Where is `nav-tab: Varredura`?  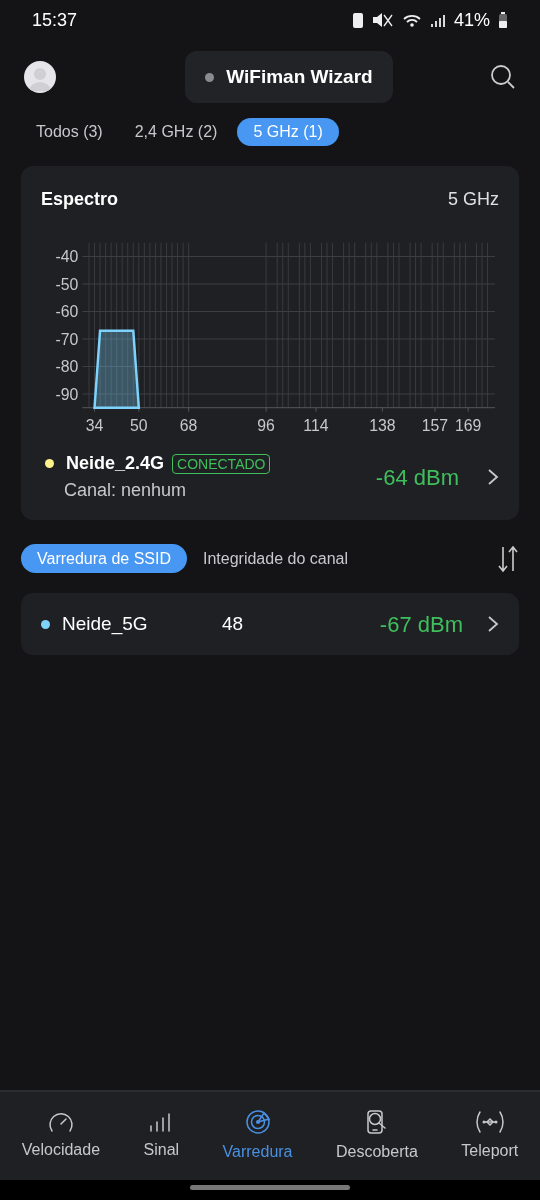 nav-tab: Varredura is located at coordinates (257, 1136).